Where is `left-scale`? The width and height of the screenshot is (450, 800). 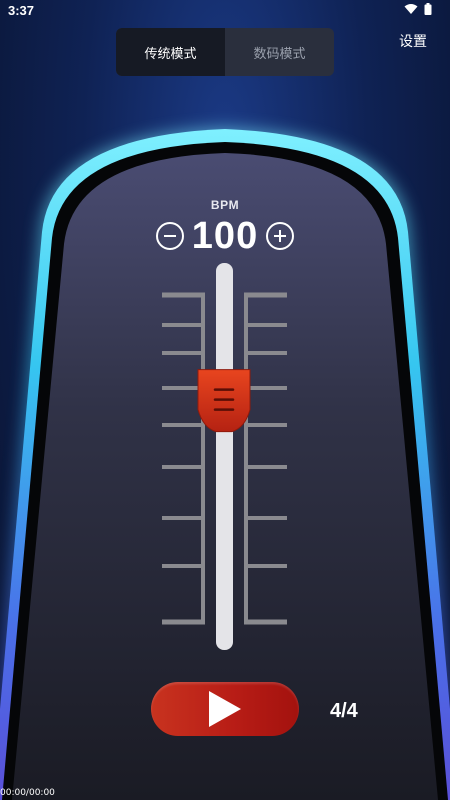
left-scale is located at coordinates (183, 458).